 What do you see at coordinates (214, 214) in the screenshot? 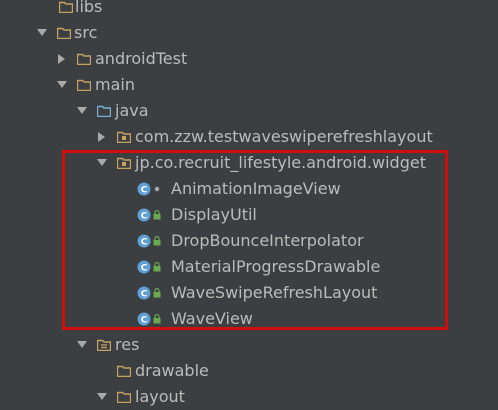
I see `tree-item-label: DisplayUtil` at bounding box center [214, 214].